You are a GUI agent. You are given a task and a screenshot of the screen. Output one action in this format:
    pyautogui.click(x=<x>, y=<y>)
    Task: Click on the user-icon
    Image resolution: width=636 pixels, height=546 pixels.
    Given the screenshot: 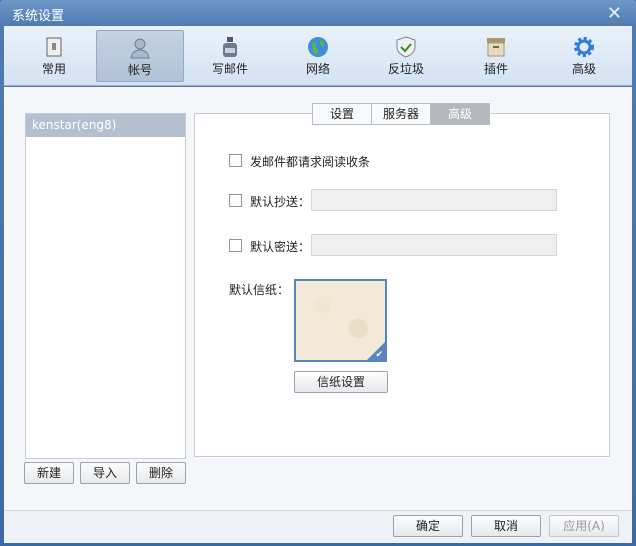 What is the action you would take?
    pyautogui.click(x=140, y=48)
    